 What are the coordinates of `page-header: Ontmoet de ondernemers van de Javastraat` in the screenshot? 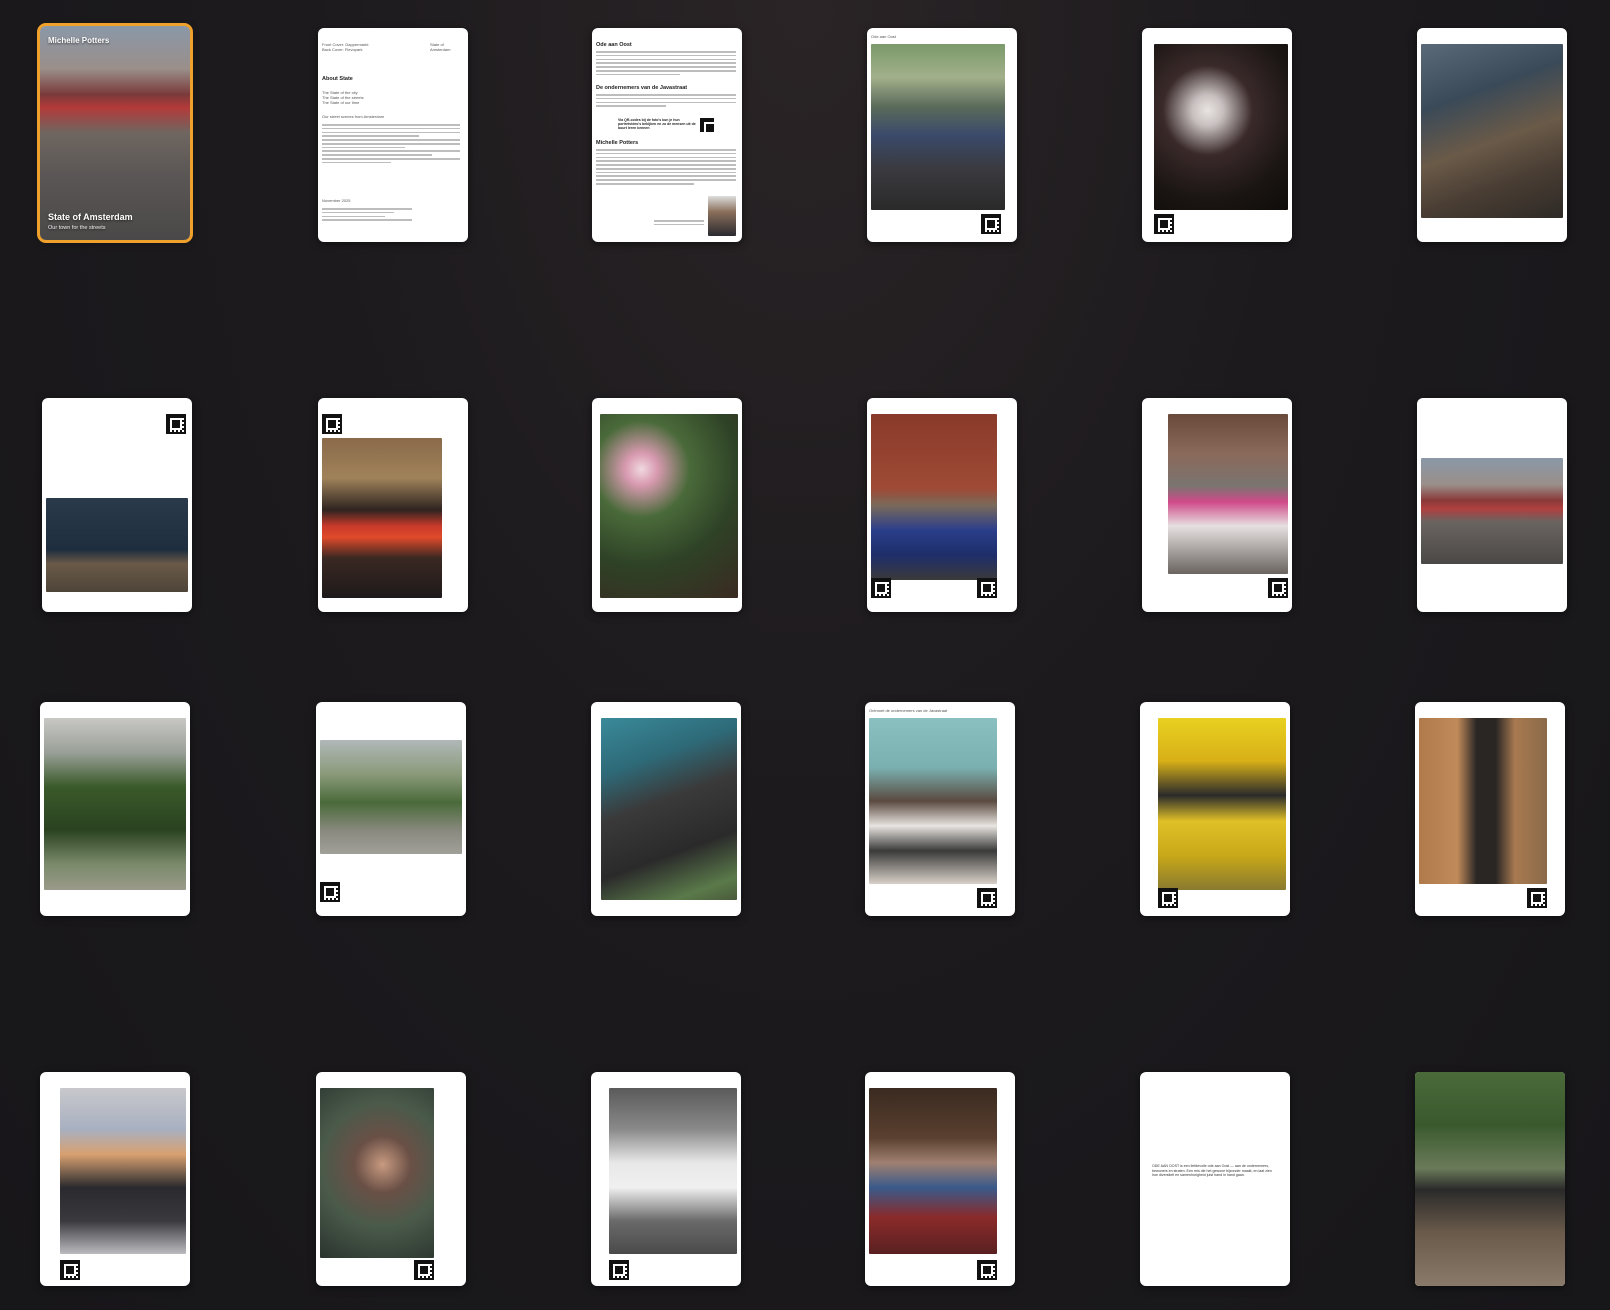 It's located at (908, 710).